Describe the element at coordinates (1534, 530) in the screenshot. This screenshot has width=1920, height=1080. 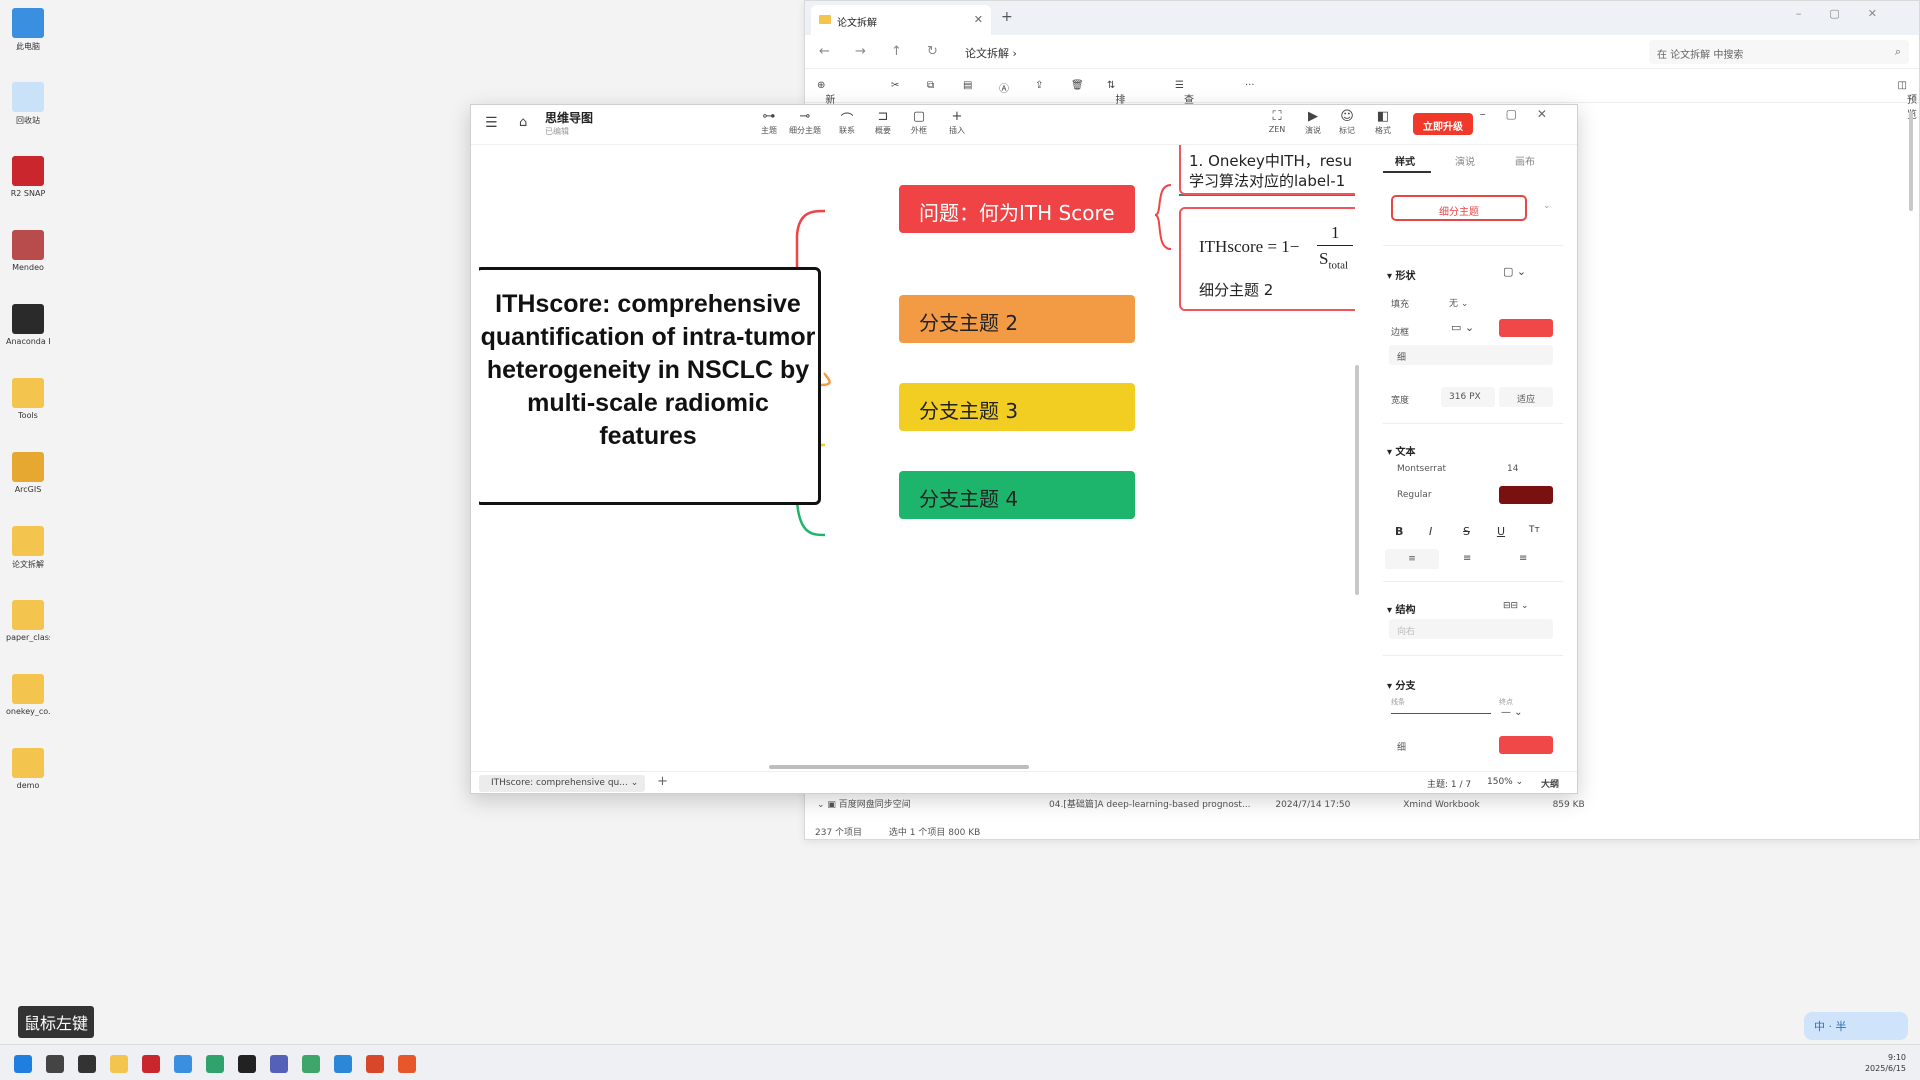
I see `text-case-icon: Tт` at that location.